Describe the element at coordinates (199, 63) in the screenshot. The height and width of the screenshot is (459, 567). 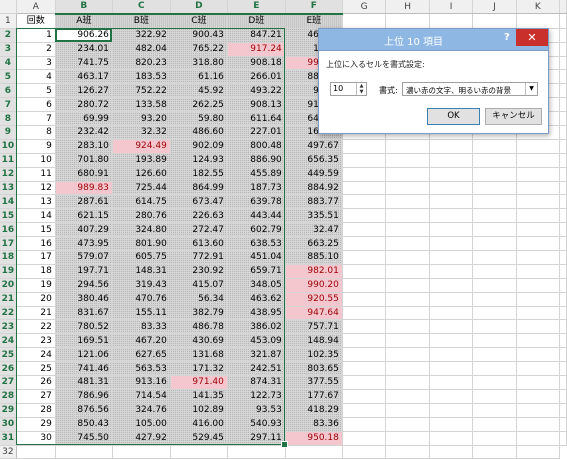
I see `value-cell: 318.80` at that location.